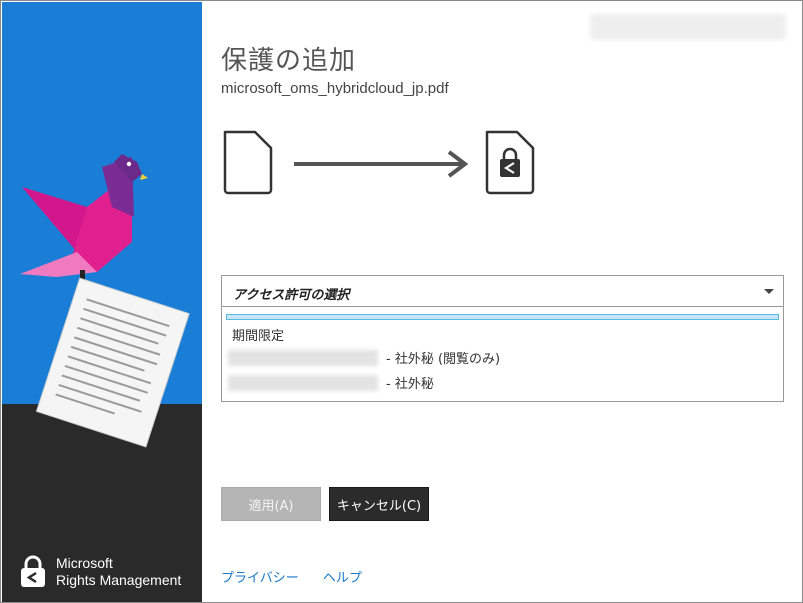  I want to click on help-link: ヘルプ, so click(342, 578).